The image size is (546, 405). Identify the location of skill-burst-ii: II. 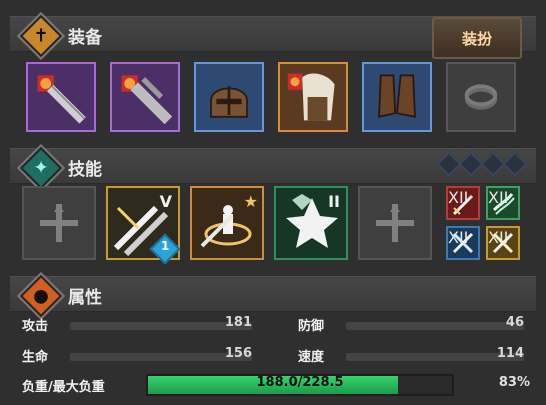
(311, 223).